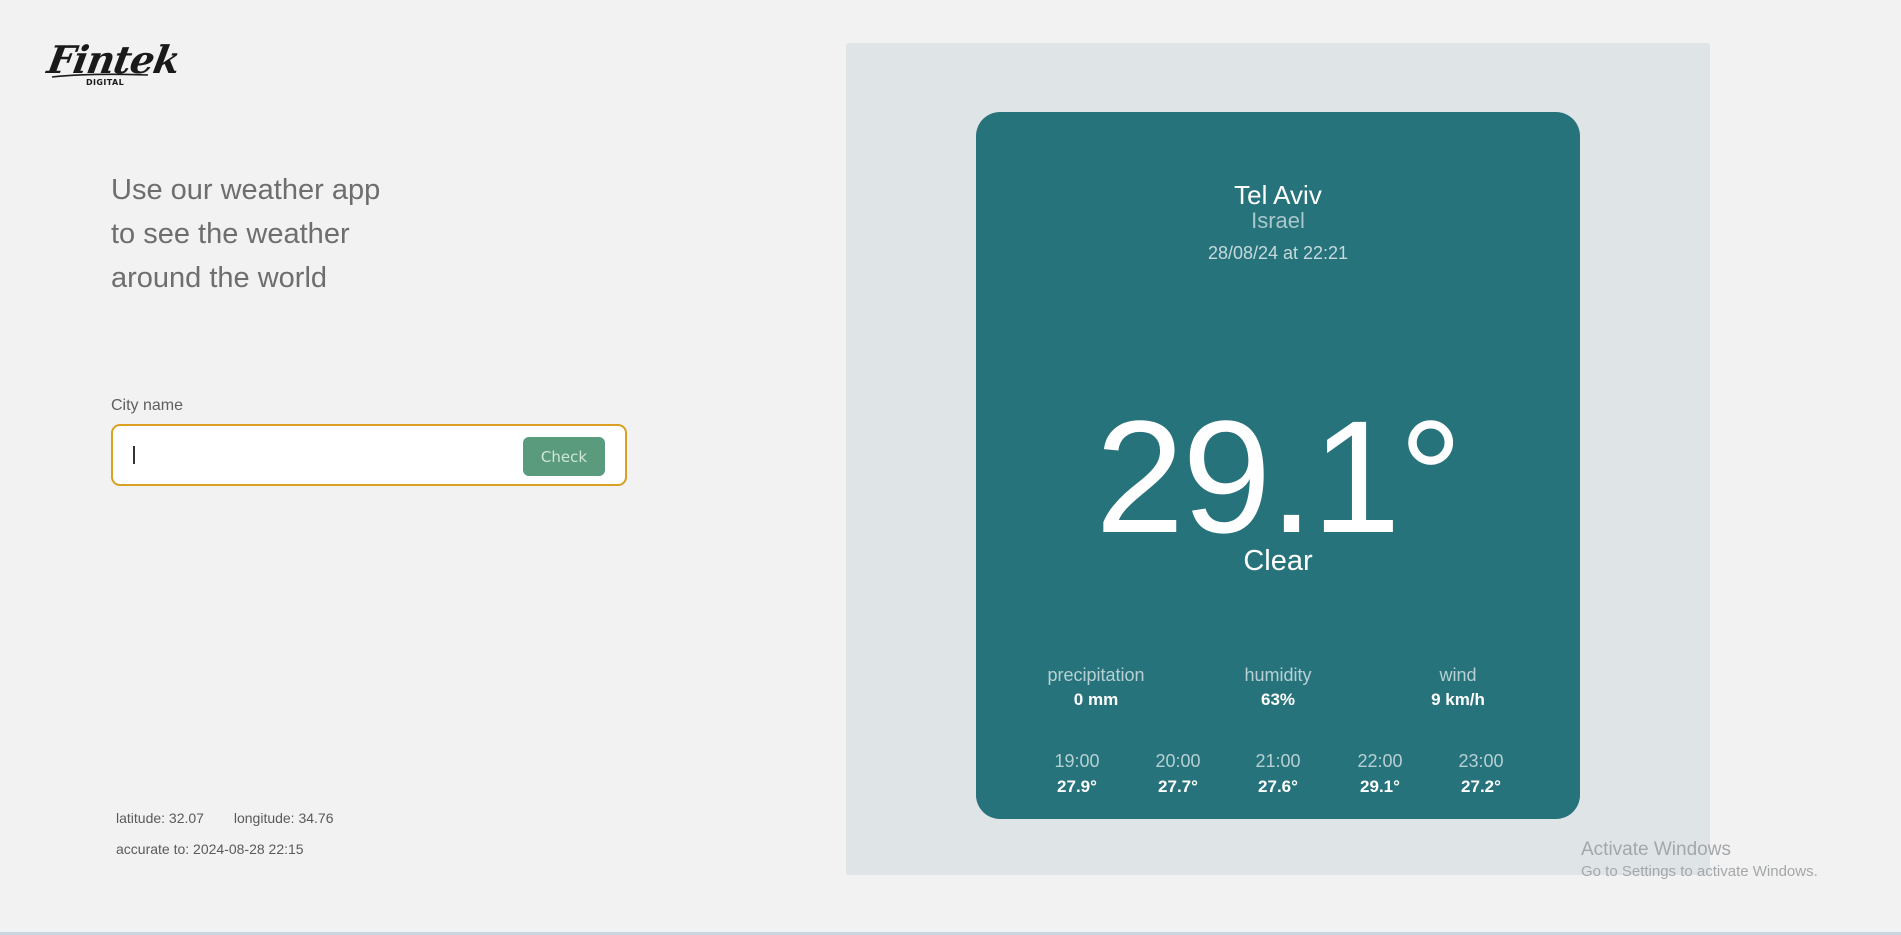  Describe the element at coordinates (1278, 253) in the screenshot. I see `observation-datetime: 28/08/24 at 22:21` at that location.